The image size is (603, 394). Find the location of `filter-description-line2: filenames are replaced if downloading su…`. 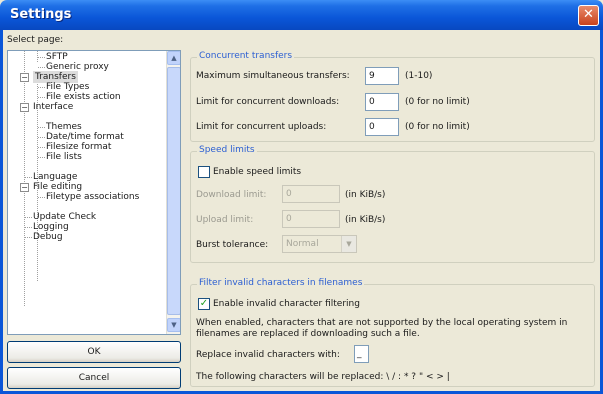

filter-description-line2: filenames are replaced if downloading su… is located at coordinates (308, 334).